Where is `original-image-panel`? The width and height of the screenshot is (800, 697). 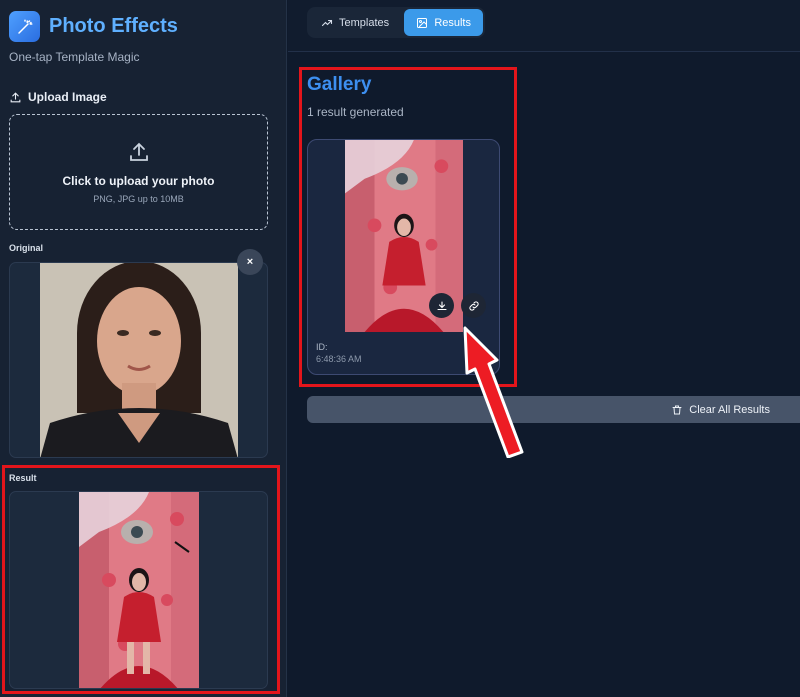
original-image-panel is located at coordinates (138, 360).